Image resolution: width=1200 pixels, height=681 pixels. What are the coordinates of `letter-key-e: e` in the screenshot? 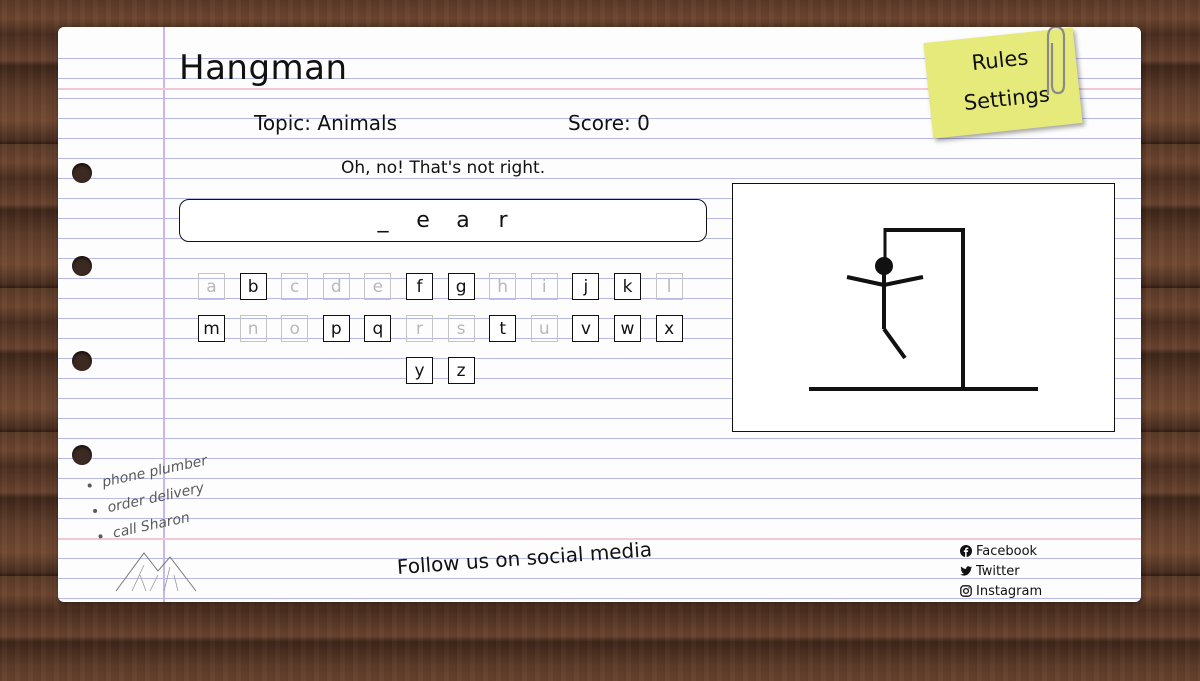 It's located at (378, 286).